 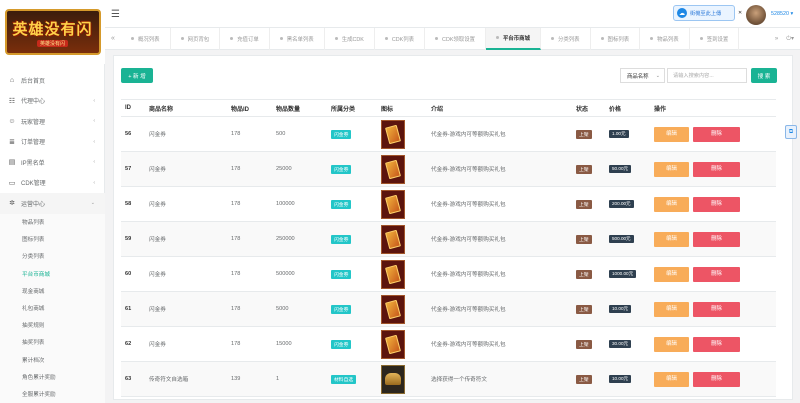 What do you see at coordinates (52, 80) in the screenshot?
I see `sidebar-item: ⌂ 后台首页` at bounding box center [52, 80].